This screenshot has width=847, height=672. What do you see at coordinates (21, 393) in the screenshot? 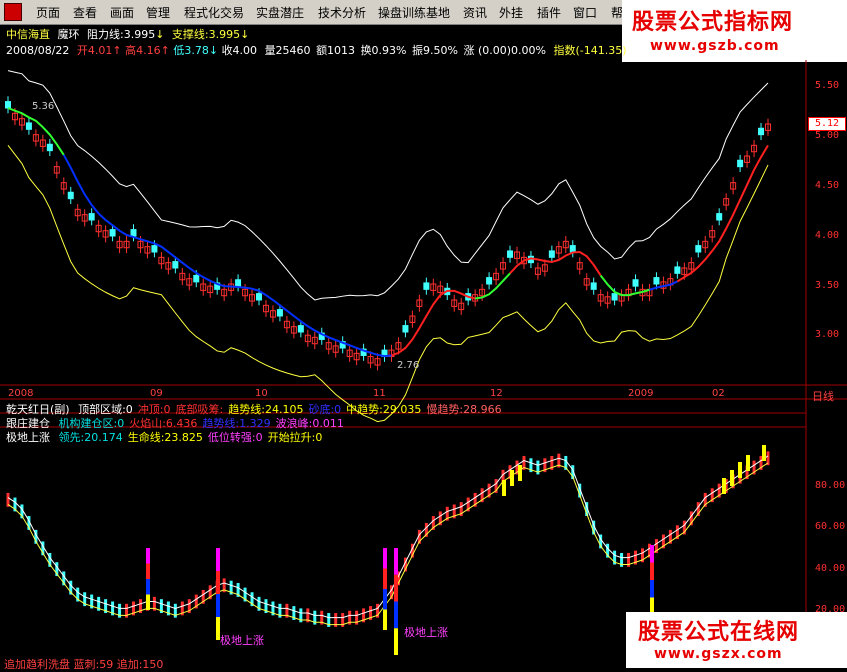
I see `time-tick-0: 2008` at bounding box center [21, 393].